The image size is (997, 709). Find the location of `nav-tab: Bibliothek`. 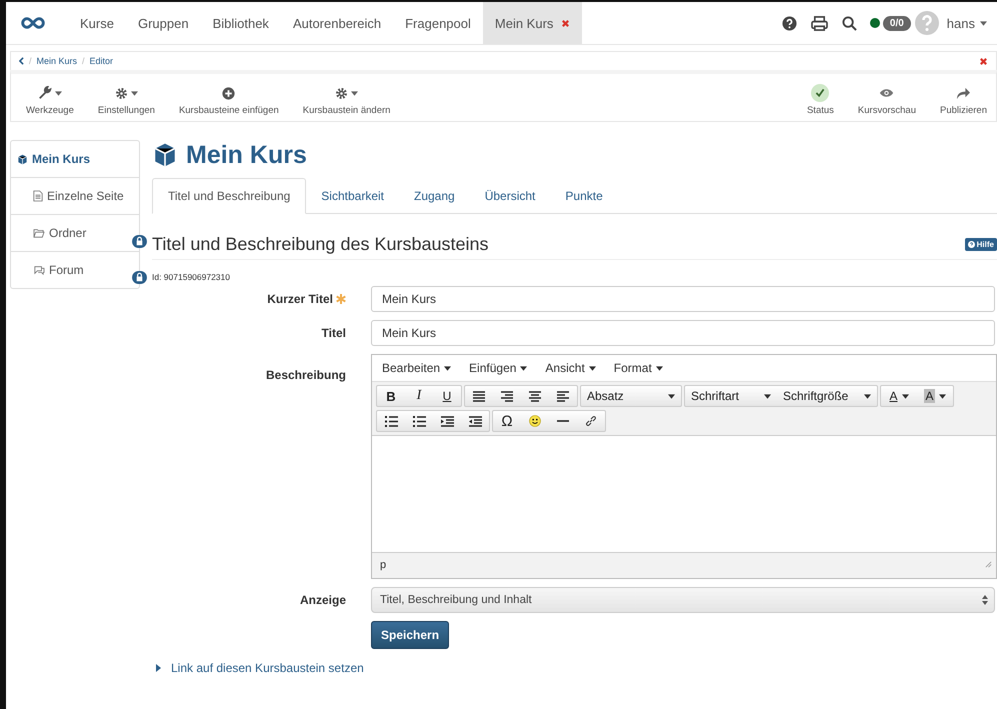

nav-tab: Bibliothek is located at coordinates (240, 23).